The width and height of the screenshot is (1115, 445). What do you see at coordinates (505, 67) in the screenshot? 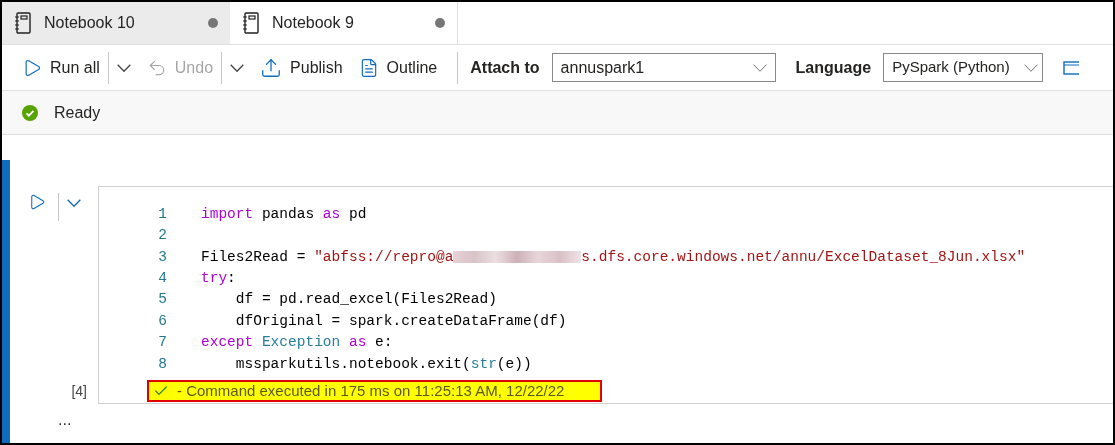
I see `attach-label: Attach to` at bounding box center [505, 67].